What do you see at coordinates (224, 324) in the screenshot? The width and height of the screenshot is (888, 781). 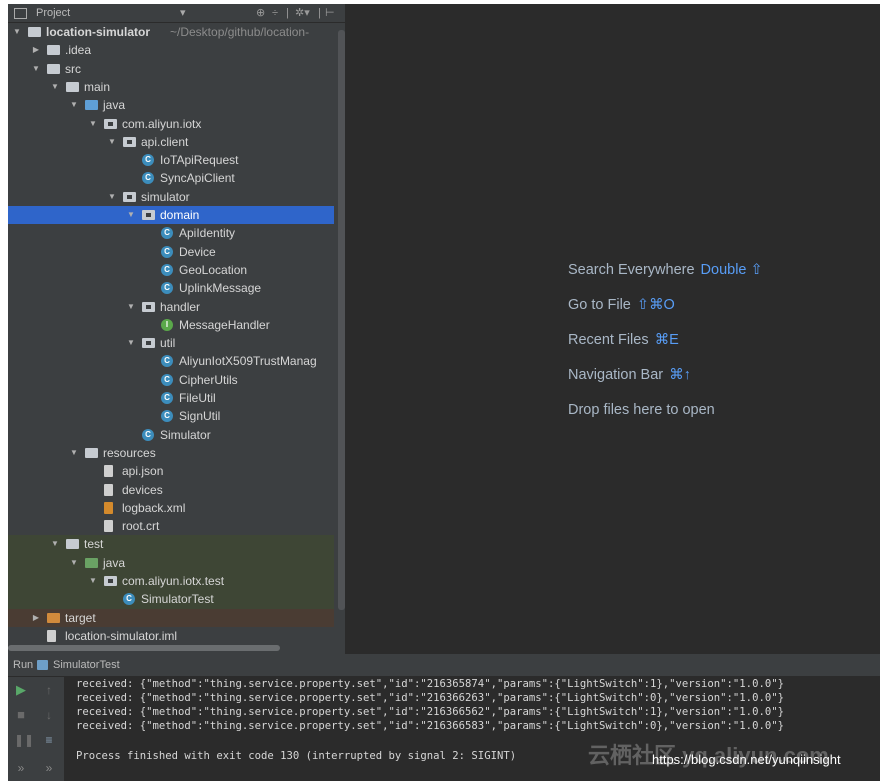 I see `tree-item-label: MessageHandler` at bounding box center [224, 324].